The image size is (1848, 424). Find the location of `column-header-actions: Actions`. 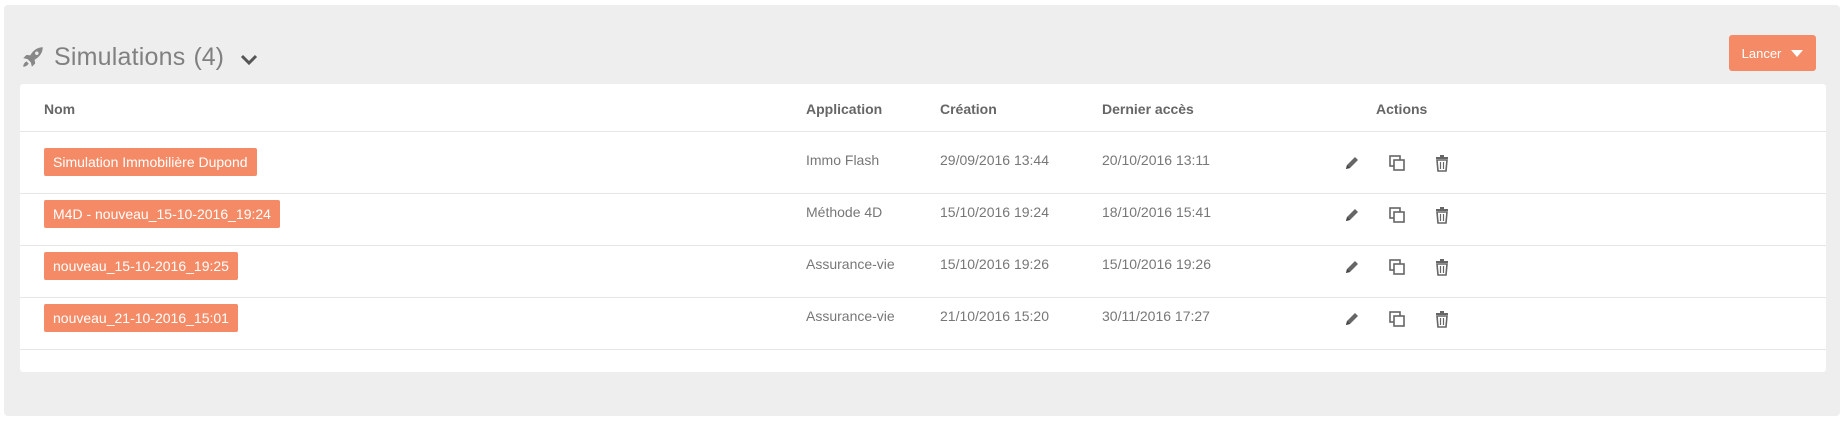

column-header-actions: Actions is located at coordinates (1402, 109).